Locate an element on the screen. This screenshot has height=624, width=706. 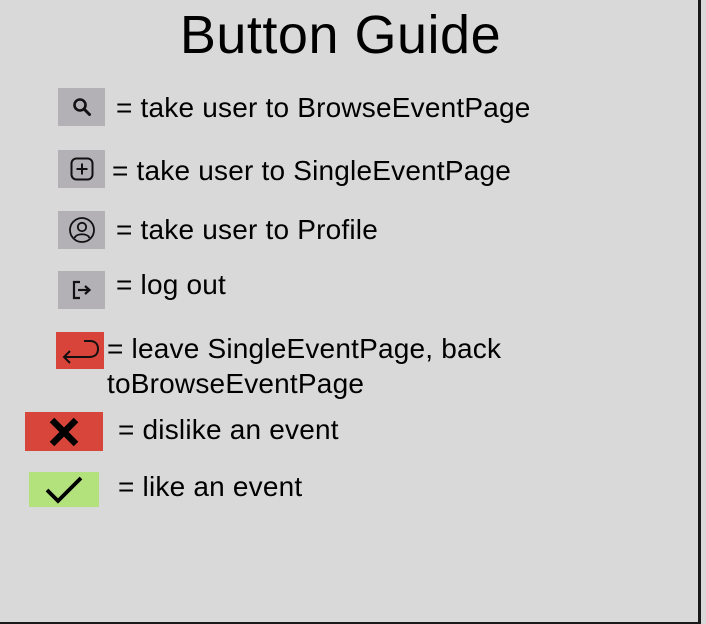
search-icon is located at coordinates (81, 107).